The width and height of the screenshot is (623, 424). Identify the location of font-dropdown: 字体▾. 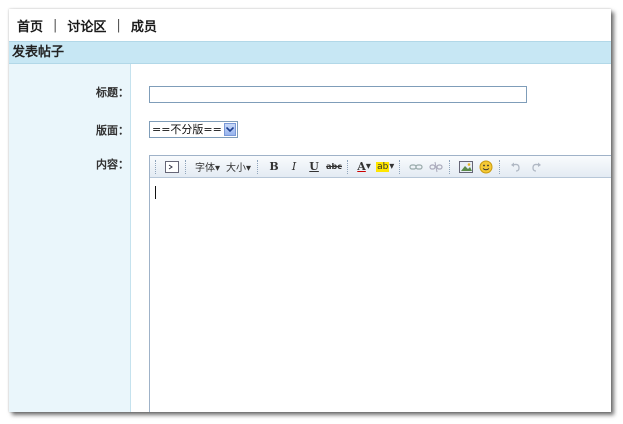
(207, 166).